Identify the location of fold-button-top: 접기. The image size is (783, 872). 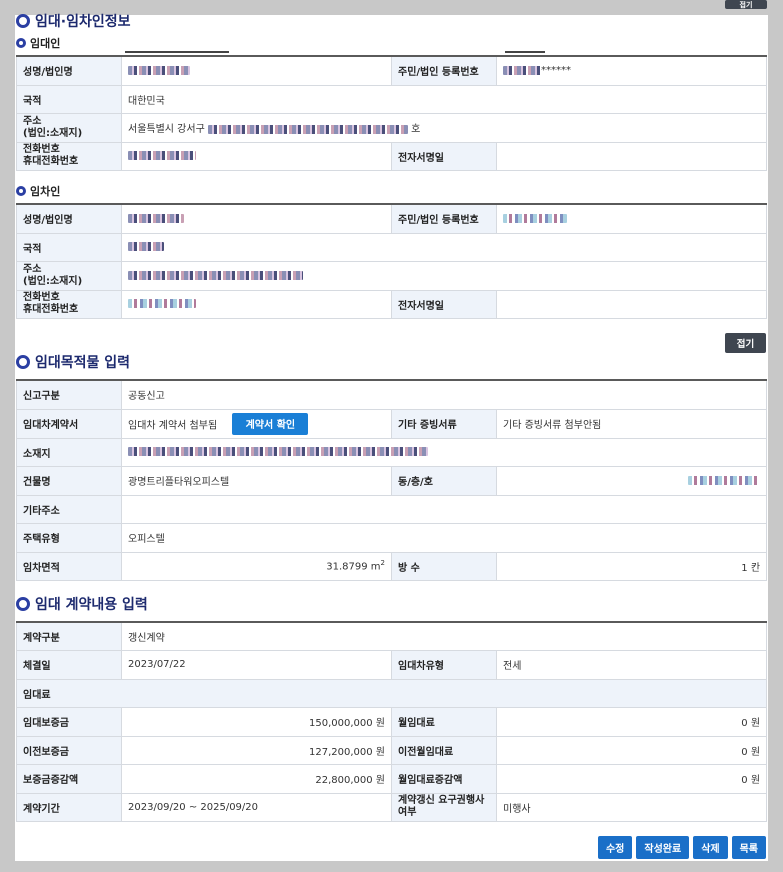
(746, 4).